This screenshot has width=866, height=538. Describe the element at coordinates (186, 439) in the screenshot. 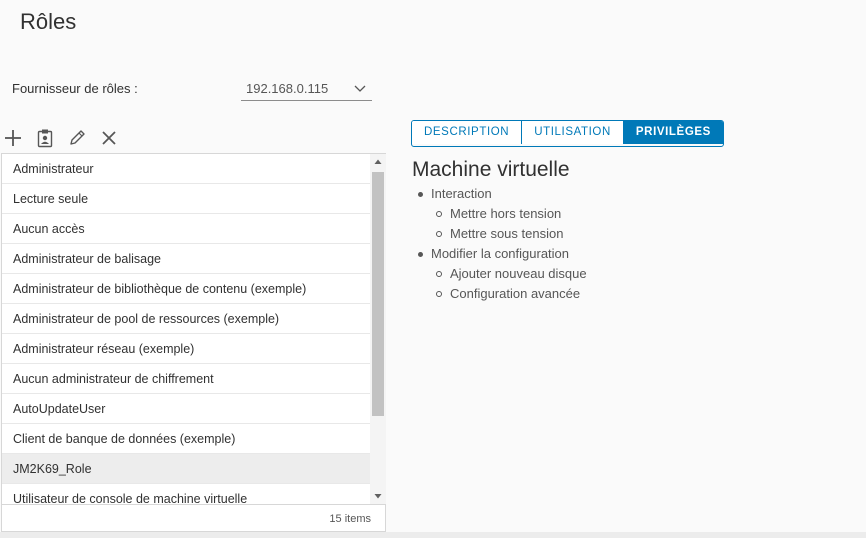

I see `list-item: Client de banque de données (exemple)` at that location.